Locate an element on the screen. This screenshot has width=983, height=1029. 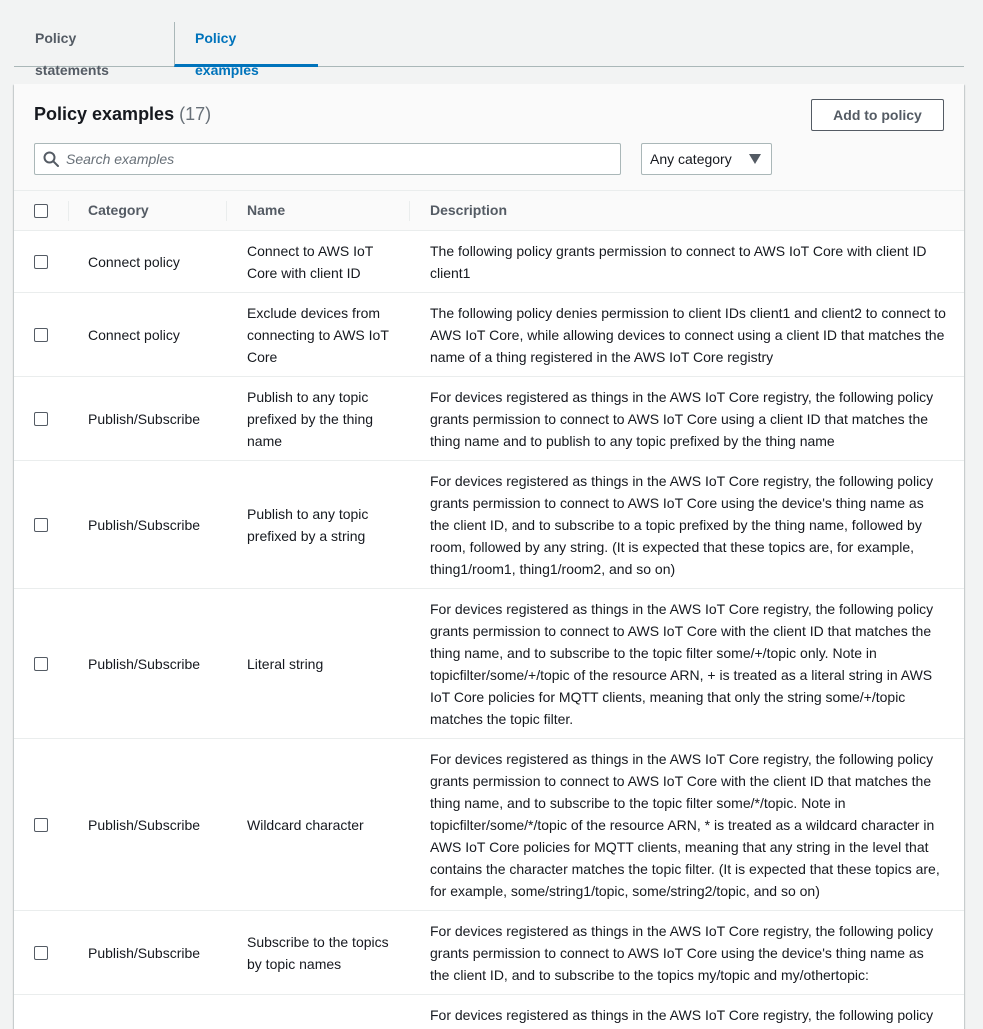
name-cell: Subscribe to the topics by topic names is located at coordinates (318, 952).